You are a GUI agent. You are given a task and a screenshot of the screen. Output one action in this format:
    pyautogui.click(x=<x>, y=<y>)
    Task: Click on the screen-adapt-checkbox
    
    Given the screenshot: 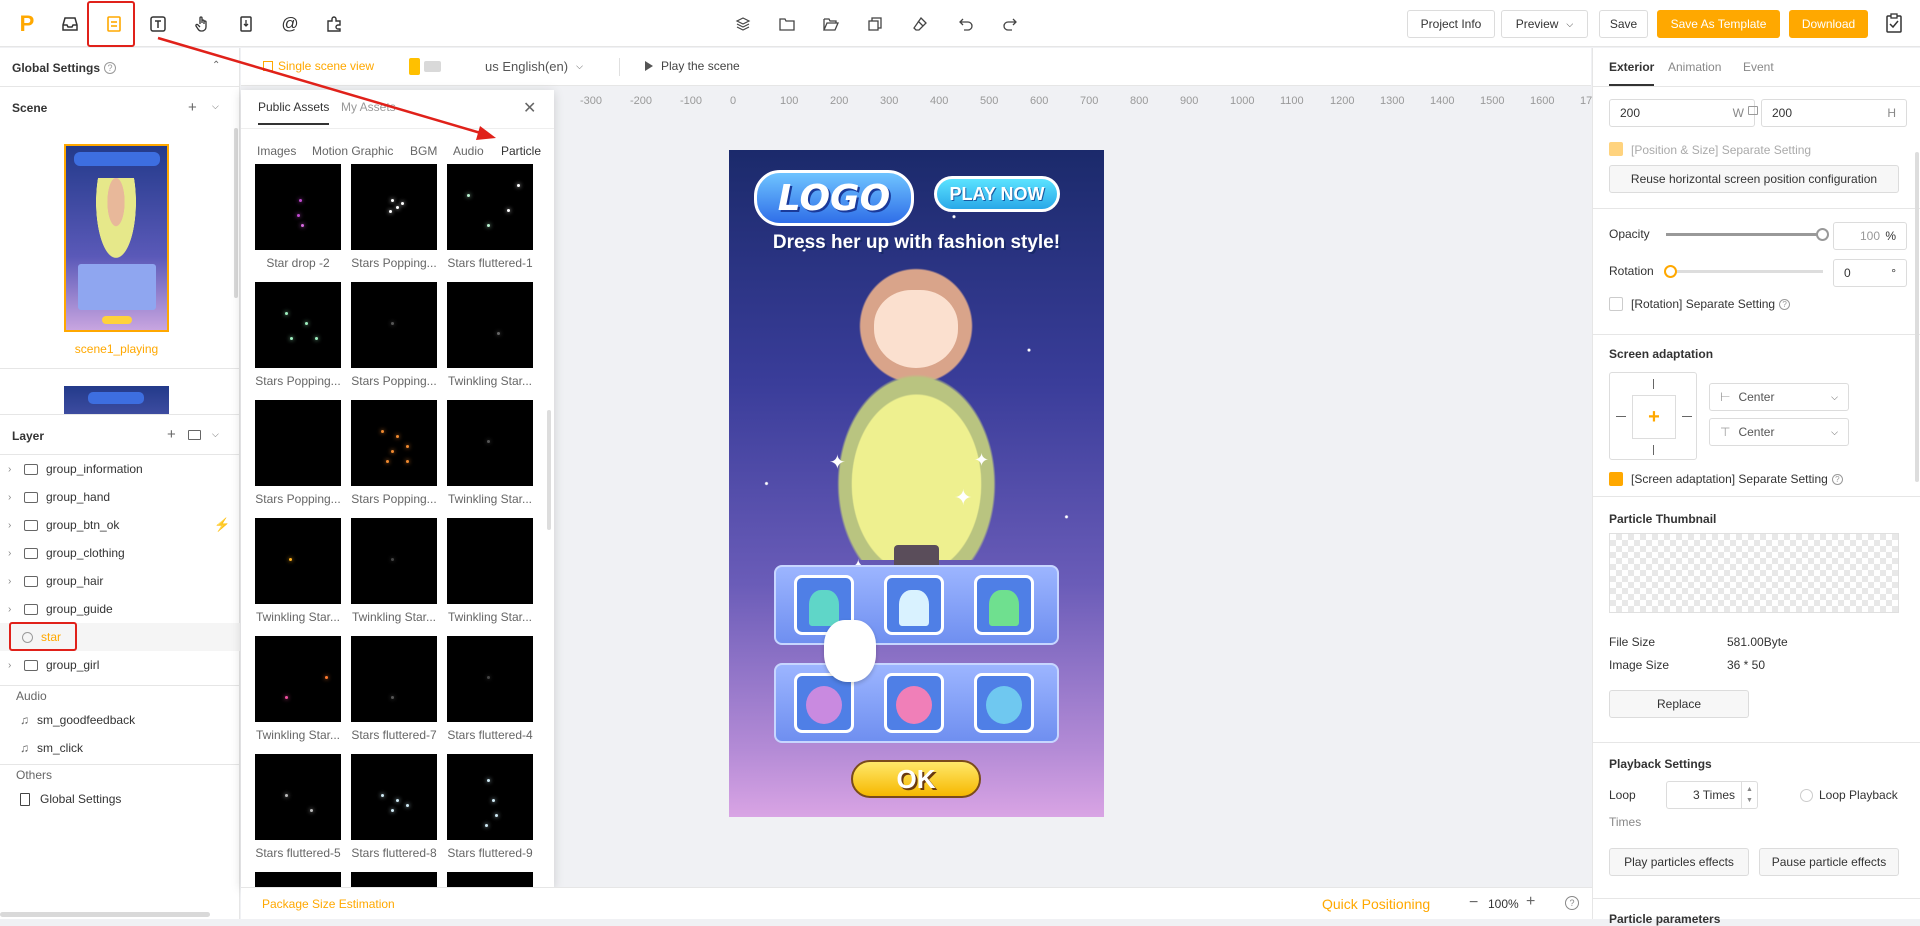 What is the action you would take?
    pyautogui.click(x=1616, y=479)
    